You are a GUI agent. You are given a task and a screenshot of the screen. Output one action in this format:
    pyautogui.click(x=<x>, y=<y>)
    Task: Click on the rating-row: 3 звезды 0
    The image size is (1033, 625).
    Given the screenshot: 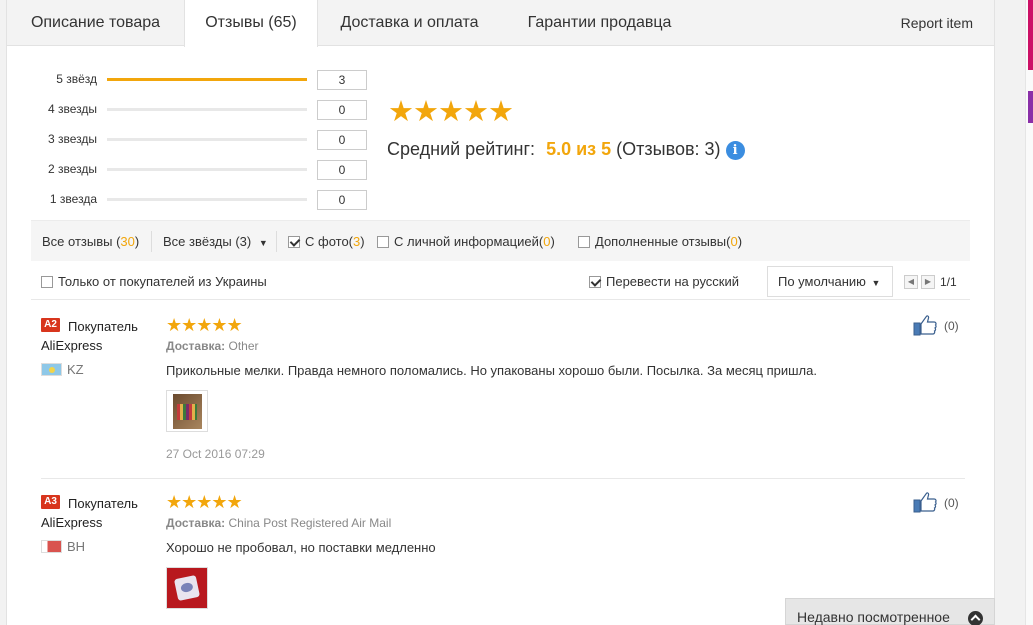 What is the action you would take?
    pyautogui.click(x=192, y=140)
    